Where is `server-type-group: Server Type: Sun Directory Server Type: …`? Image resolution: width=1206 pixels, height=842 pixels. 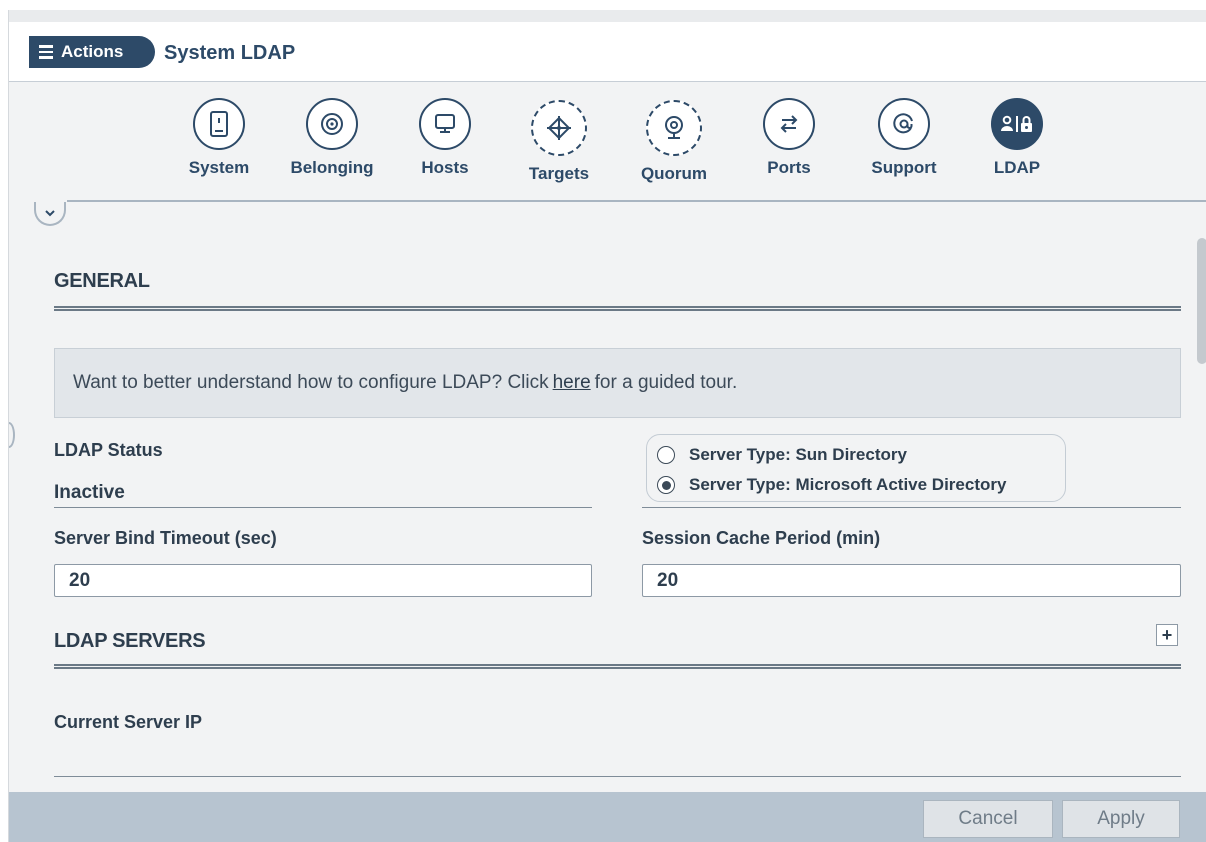
server-type-group: Server Type: Sun Directory Server Type: … is located at coordinates (856, 468).